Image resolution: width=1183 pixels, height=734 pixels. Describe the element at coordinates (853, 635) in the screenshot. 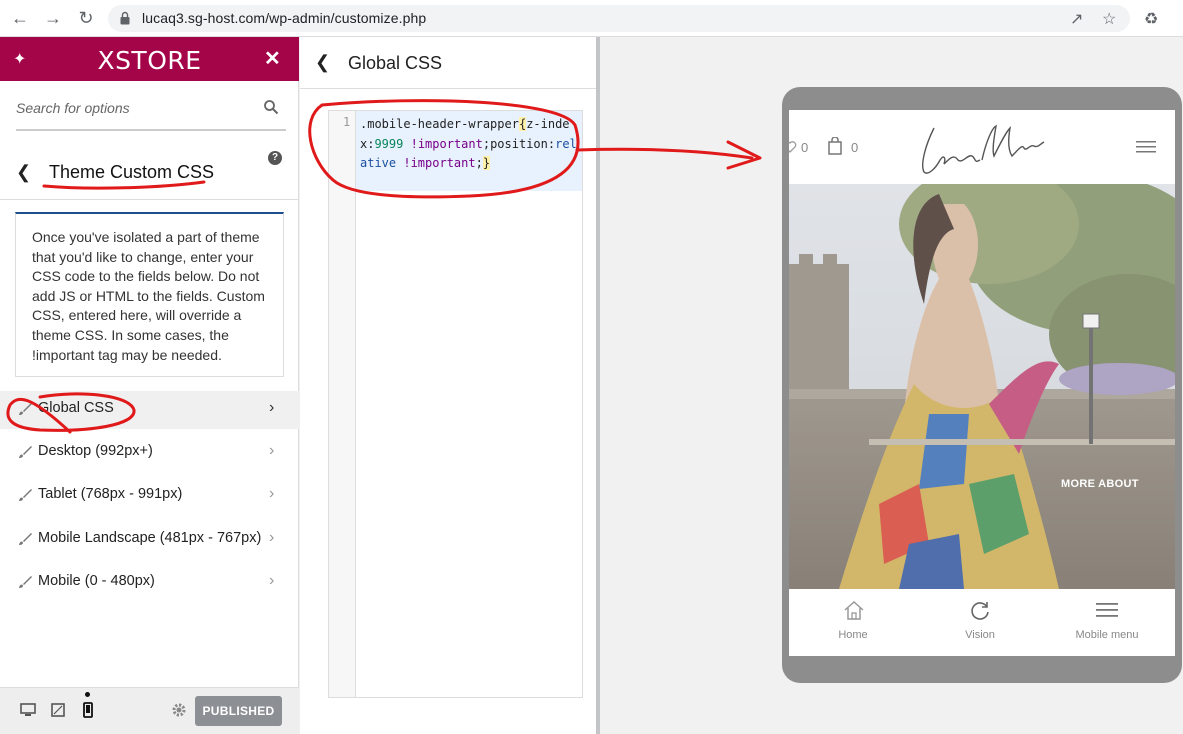

I see `bottom-nav-label: Home` at that location.